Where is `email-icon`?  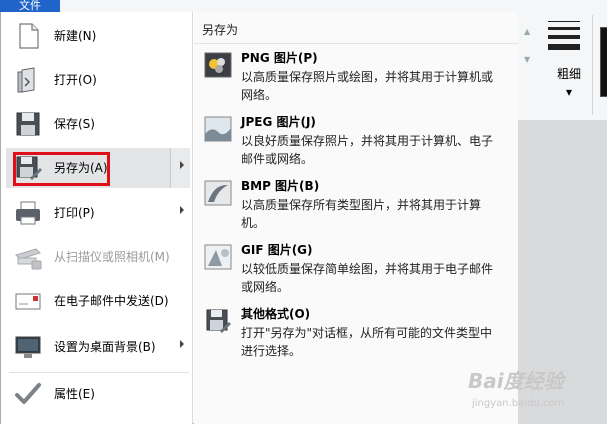 email-icon is located at coordinates (28, 301).